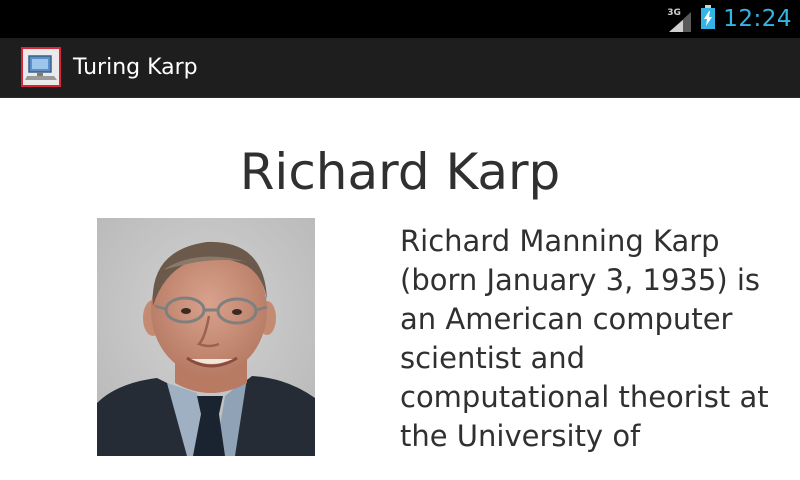  What do you see at coordinates (679, 19) in the screenshot?
I see `signal-icon: 3G` at bounding box center [679, 19].